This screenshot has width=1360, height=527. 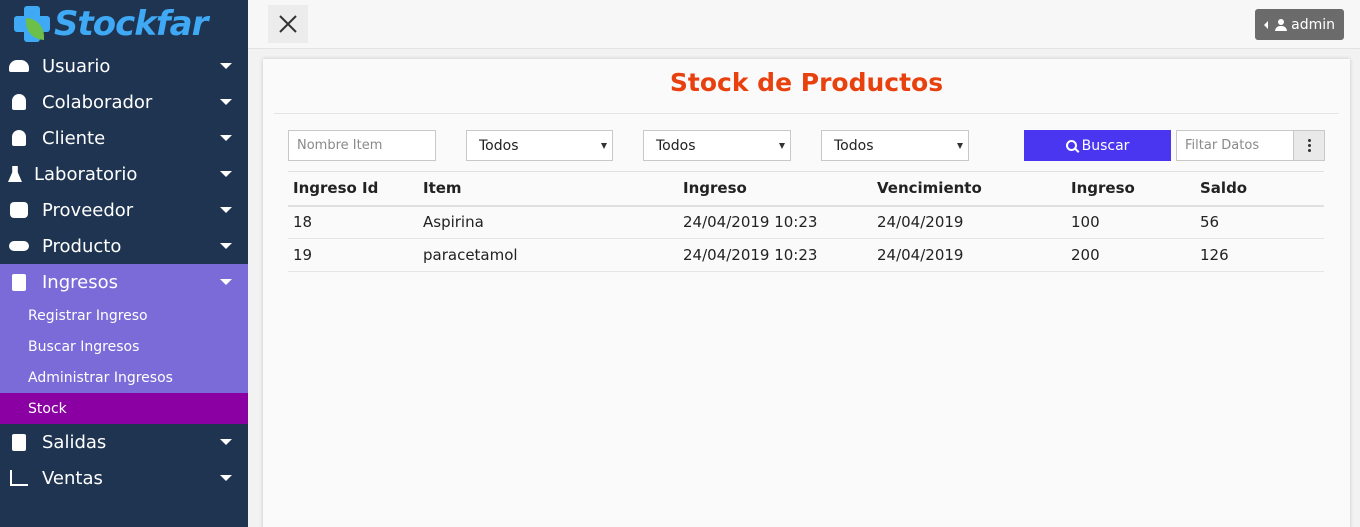 What do you see at coordinates (97, 102) in the screenshot?
I see `sidebar-item-label: Colaborador` at bounding box center [97, 102].